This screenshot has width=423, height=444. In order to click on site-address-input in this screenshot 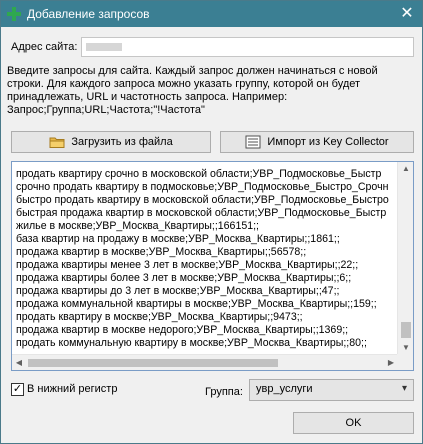, I will do `click(247, 47)`.